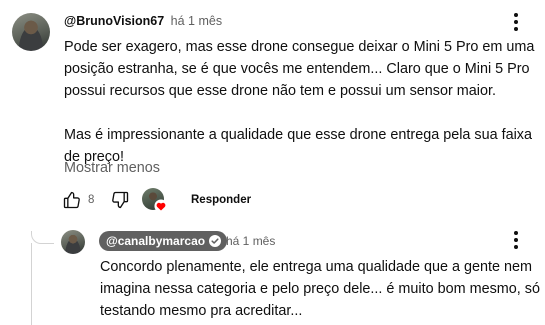  What do you see at coordinates (31, 284) in the screenshot?
I see `thread-connector-line` at bounding box center [31, 284].